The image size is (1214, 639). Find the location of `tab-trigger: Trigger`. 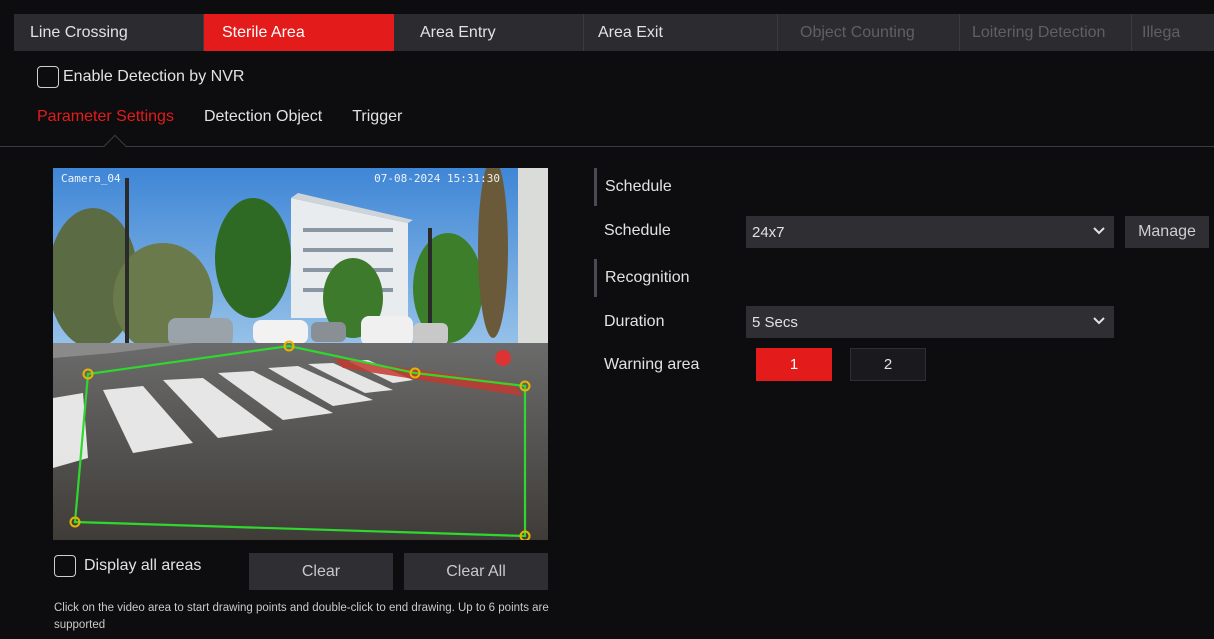

tab-trigger: Trigger is located at coordinates (377, 117).